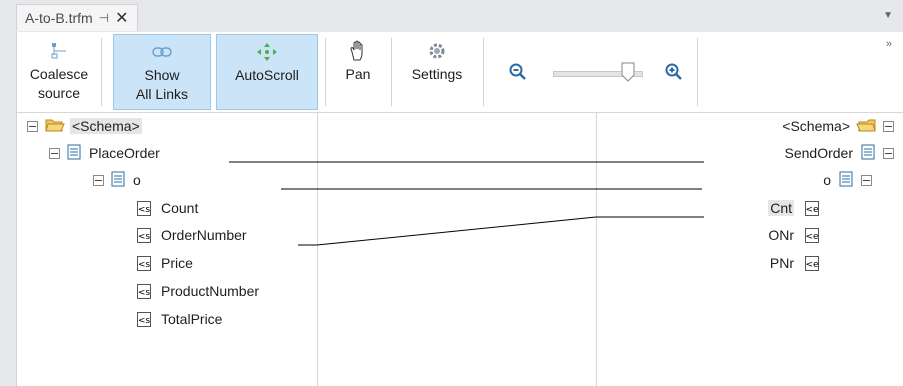 Image resolution: width=903 pixels, height=386 pixels. What do you see at coordinates (124, 153) in the screenshot?
I see `source-record-label: PlaceOrder` at bounding box center [124, 153].